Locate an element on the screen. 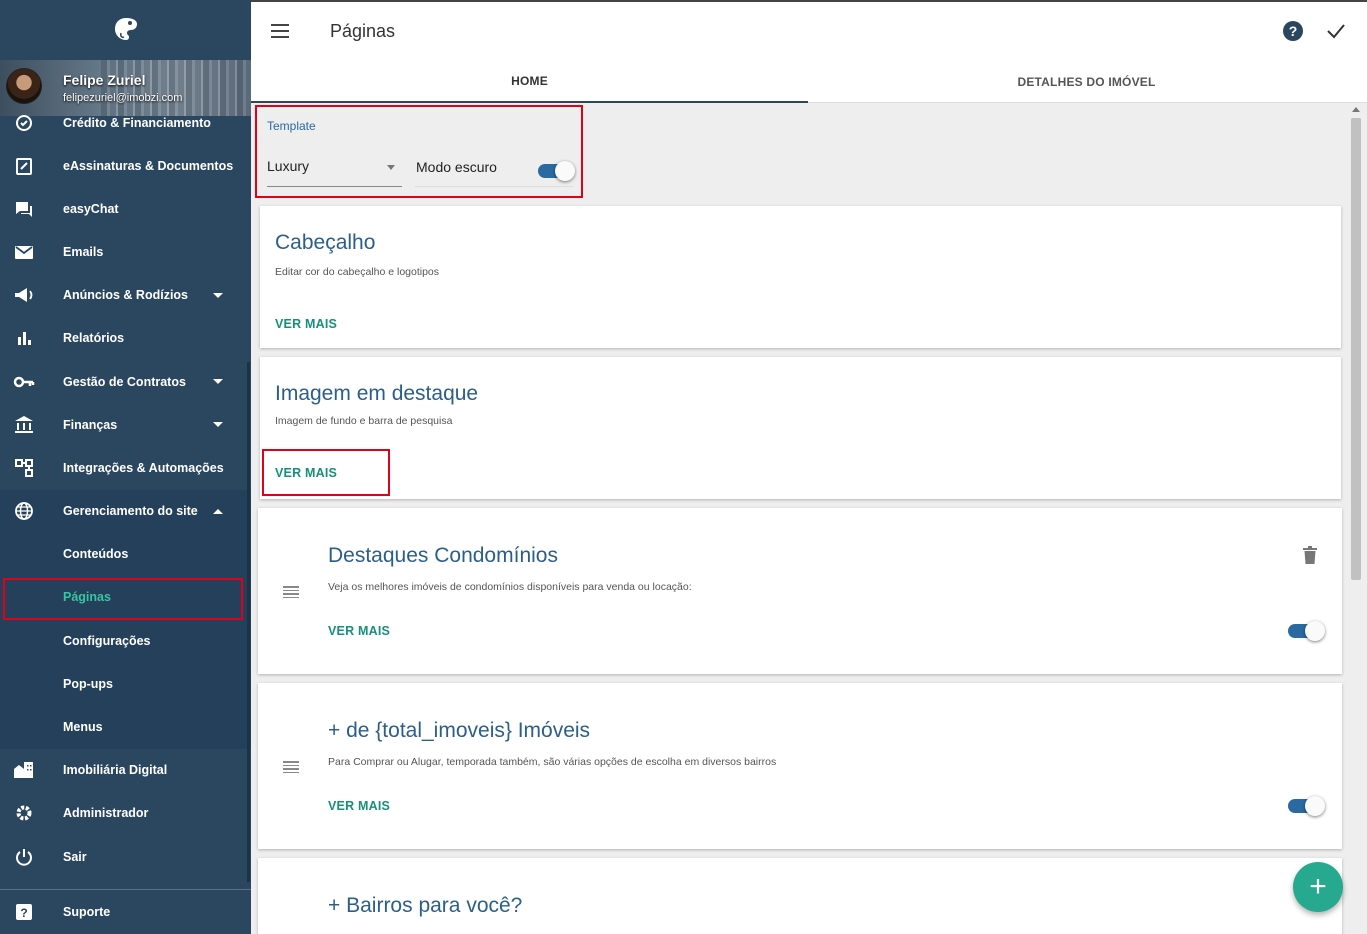 The image size is (1367, 934). sidebar-item-label: Sair is located at coordinates (75, 856).